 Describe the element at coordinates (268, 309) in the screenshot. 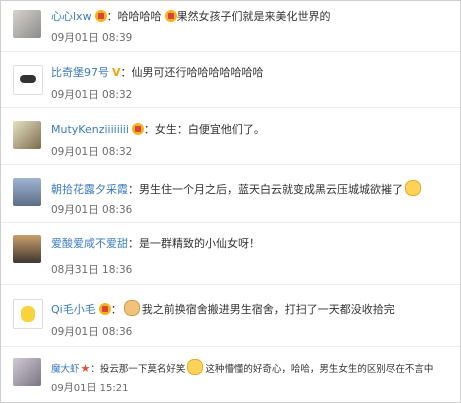

I see `comment-text: 我之前换宿舍搬进男生宿舍，打扫了一天都没收拾完` at that location.